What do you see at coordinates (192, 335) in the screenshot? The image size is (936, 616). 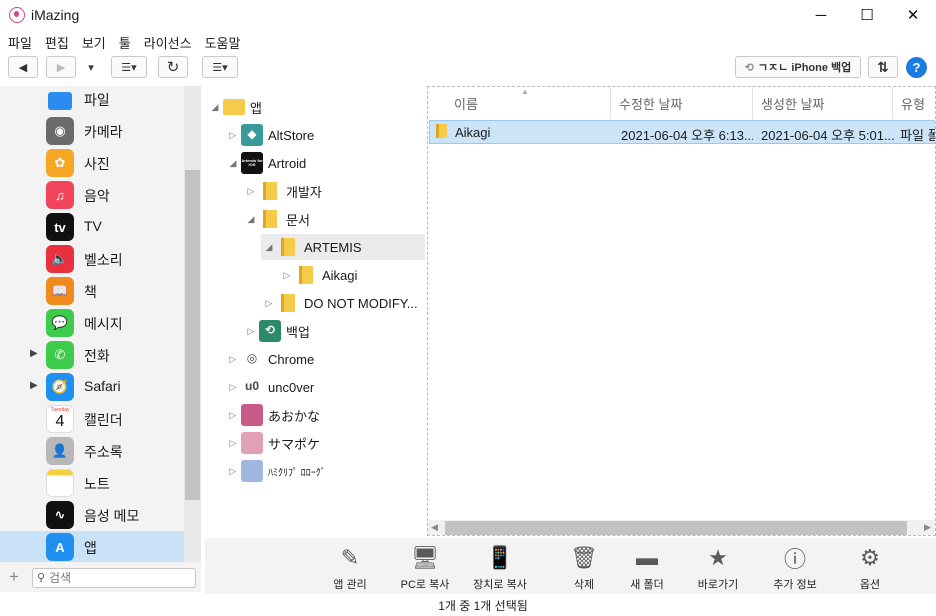 I see `sidebar-scrollbar-thumb` at bounding box center [192, 335].